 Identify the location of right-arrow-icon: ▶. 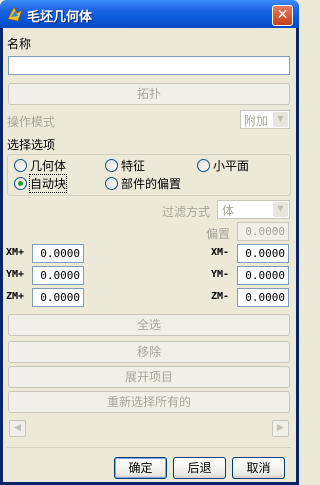
(280, 428).